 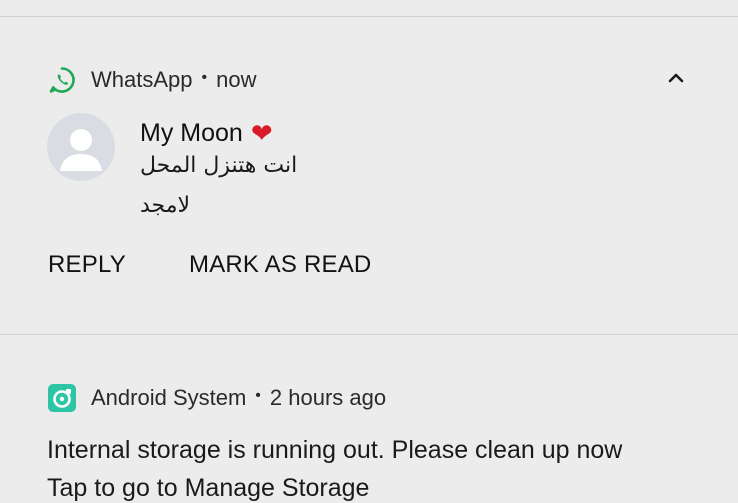 What do you see at coordinates (169, 397) in the screenshot?
I see `app-name: Android System` at bounding box center [169, 397].